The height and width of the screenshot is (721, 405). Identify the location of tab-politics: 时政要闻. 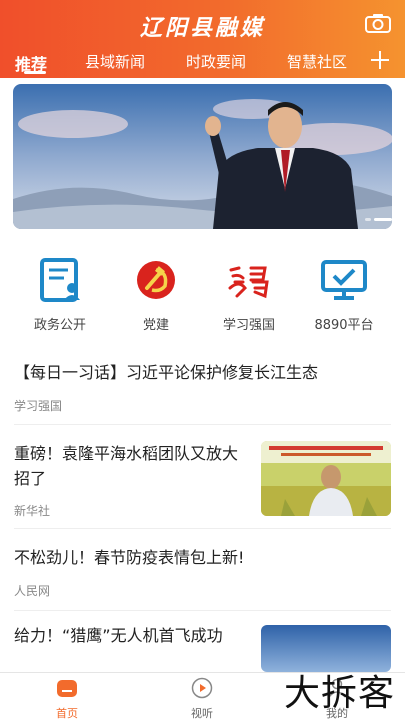
(216, 61).